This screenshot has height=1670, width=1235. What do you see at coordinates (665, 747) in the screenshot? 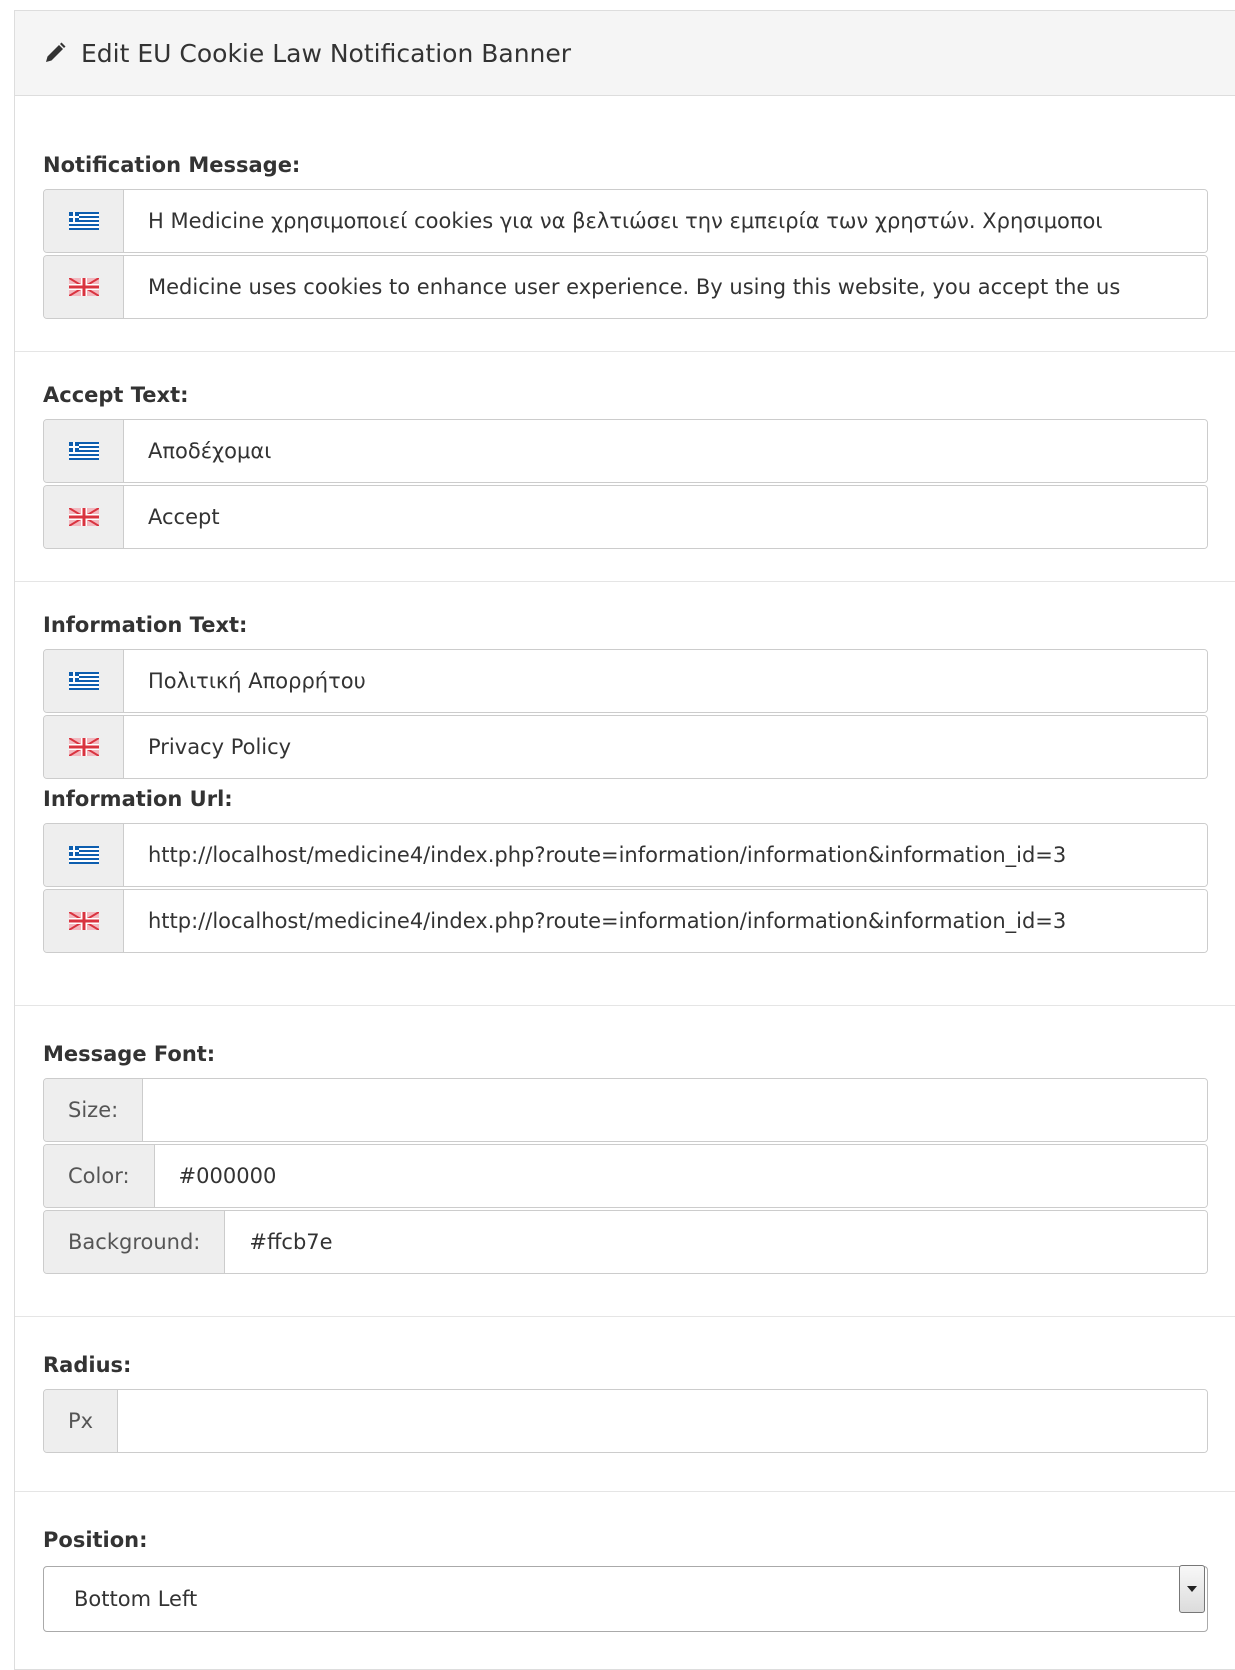
I see `information-text-english-input: Privacy Policy` at bounding box center [665, 747].